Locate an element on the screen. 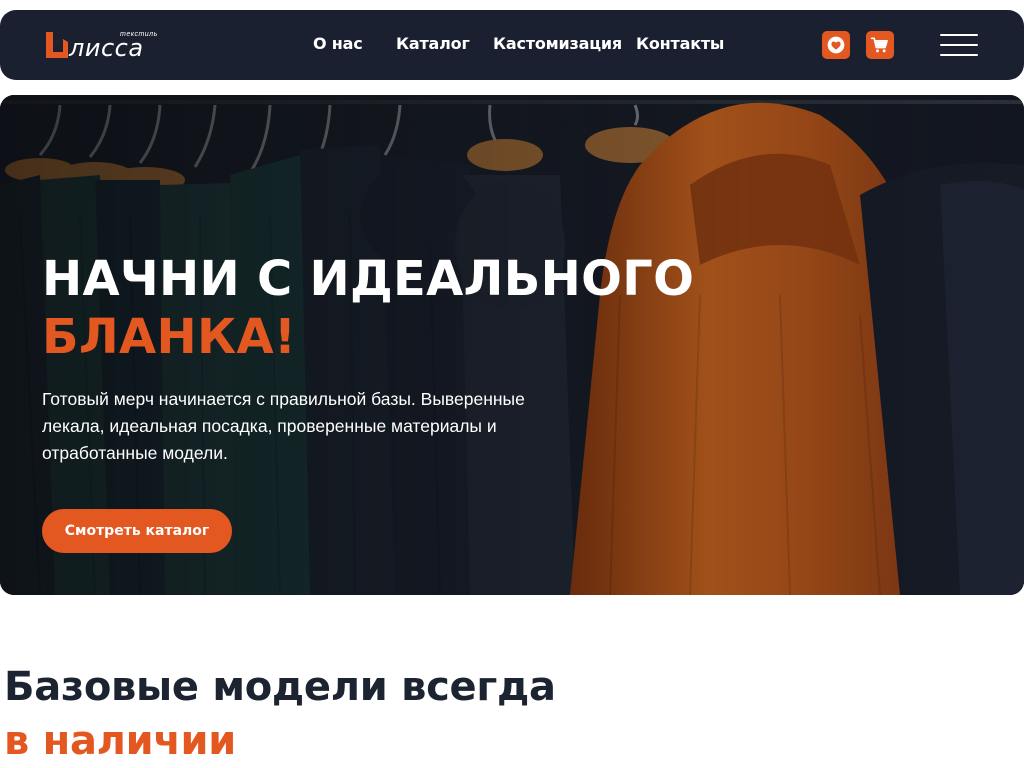  cart-button is located at coordinates (880, 45).